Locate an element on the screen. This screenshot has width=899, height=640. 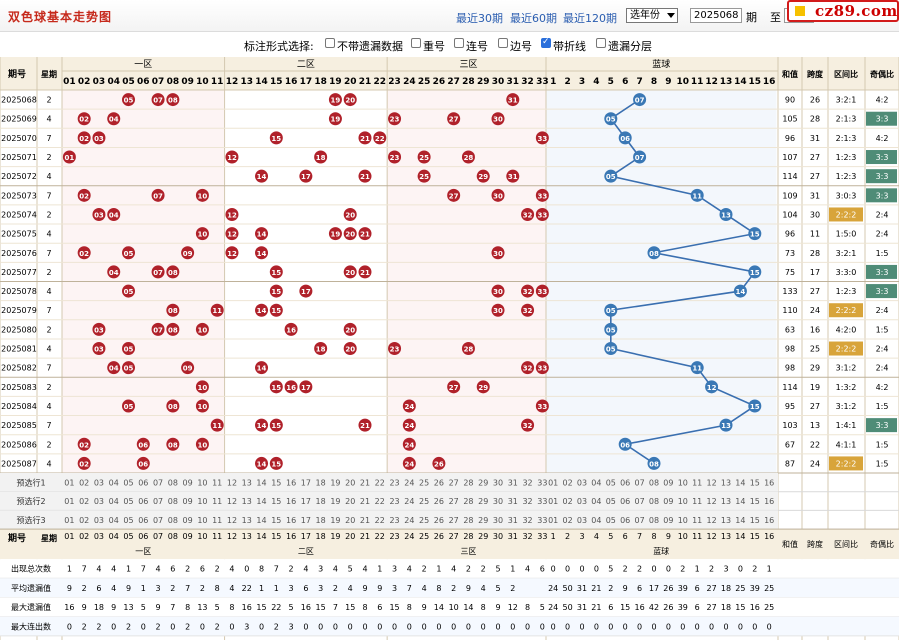
preselect-blue-cell: 14 is located at coordinates (740, 520).